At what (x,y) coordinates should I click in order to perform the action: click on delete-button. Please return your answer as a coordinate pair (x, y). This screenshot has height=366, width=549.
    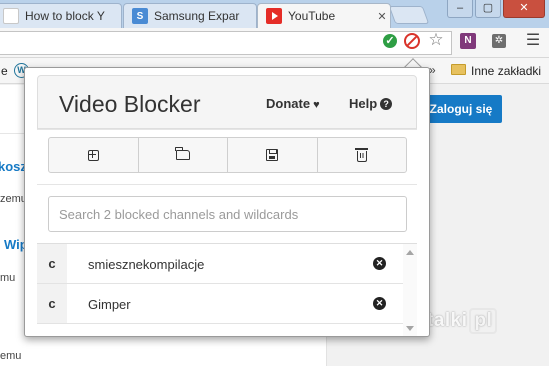
    Looking at the image, I should click on (362, 155).